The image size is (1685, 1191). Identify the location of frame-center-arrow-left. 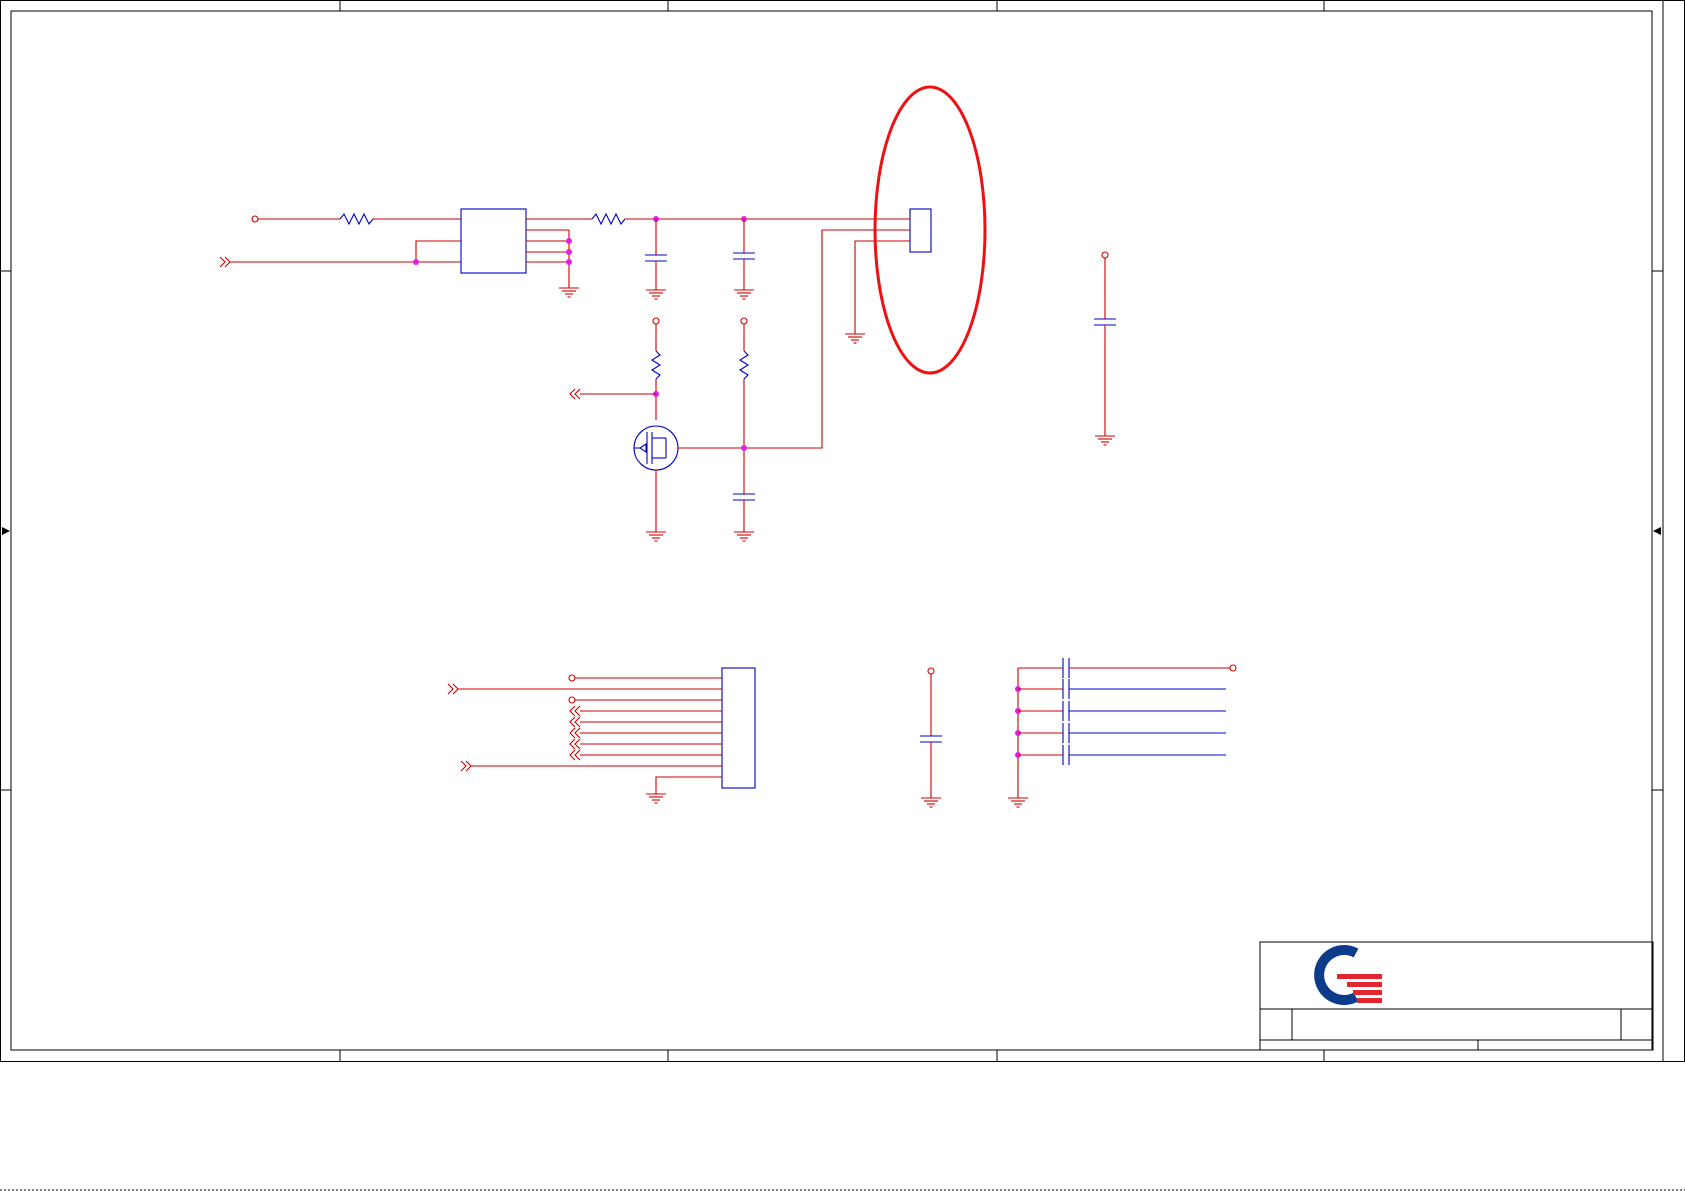
(6, 531).